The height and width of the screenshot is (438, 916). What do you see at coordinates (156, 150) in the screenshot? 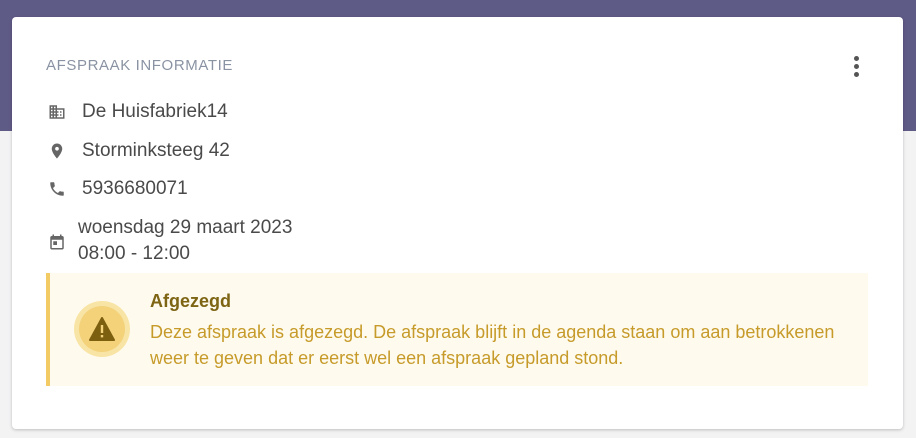
I see `address-text: Storminksteeg 42` at bounding box center [156, 150].